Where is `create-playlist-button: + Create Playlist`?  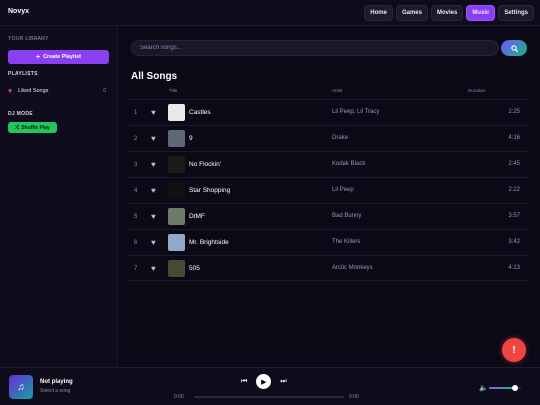 create-playlist-button: + Create Playlist is located at coordinates (58, 57).